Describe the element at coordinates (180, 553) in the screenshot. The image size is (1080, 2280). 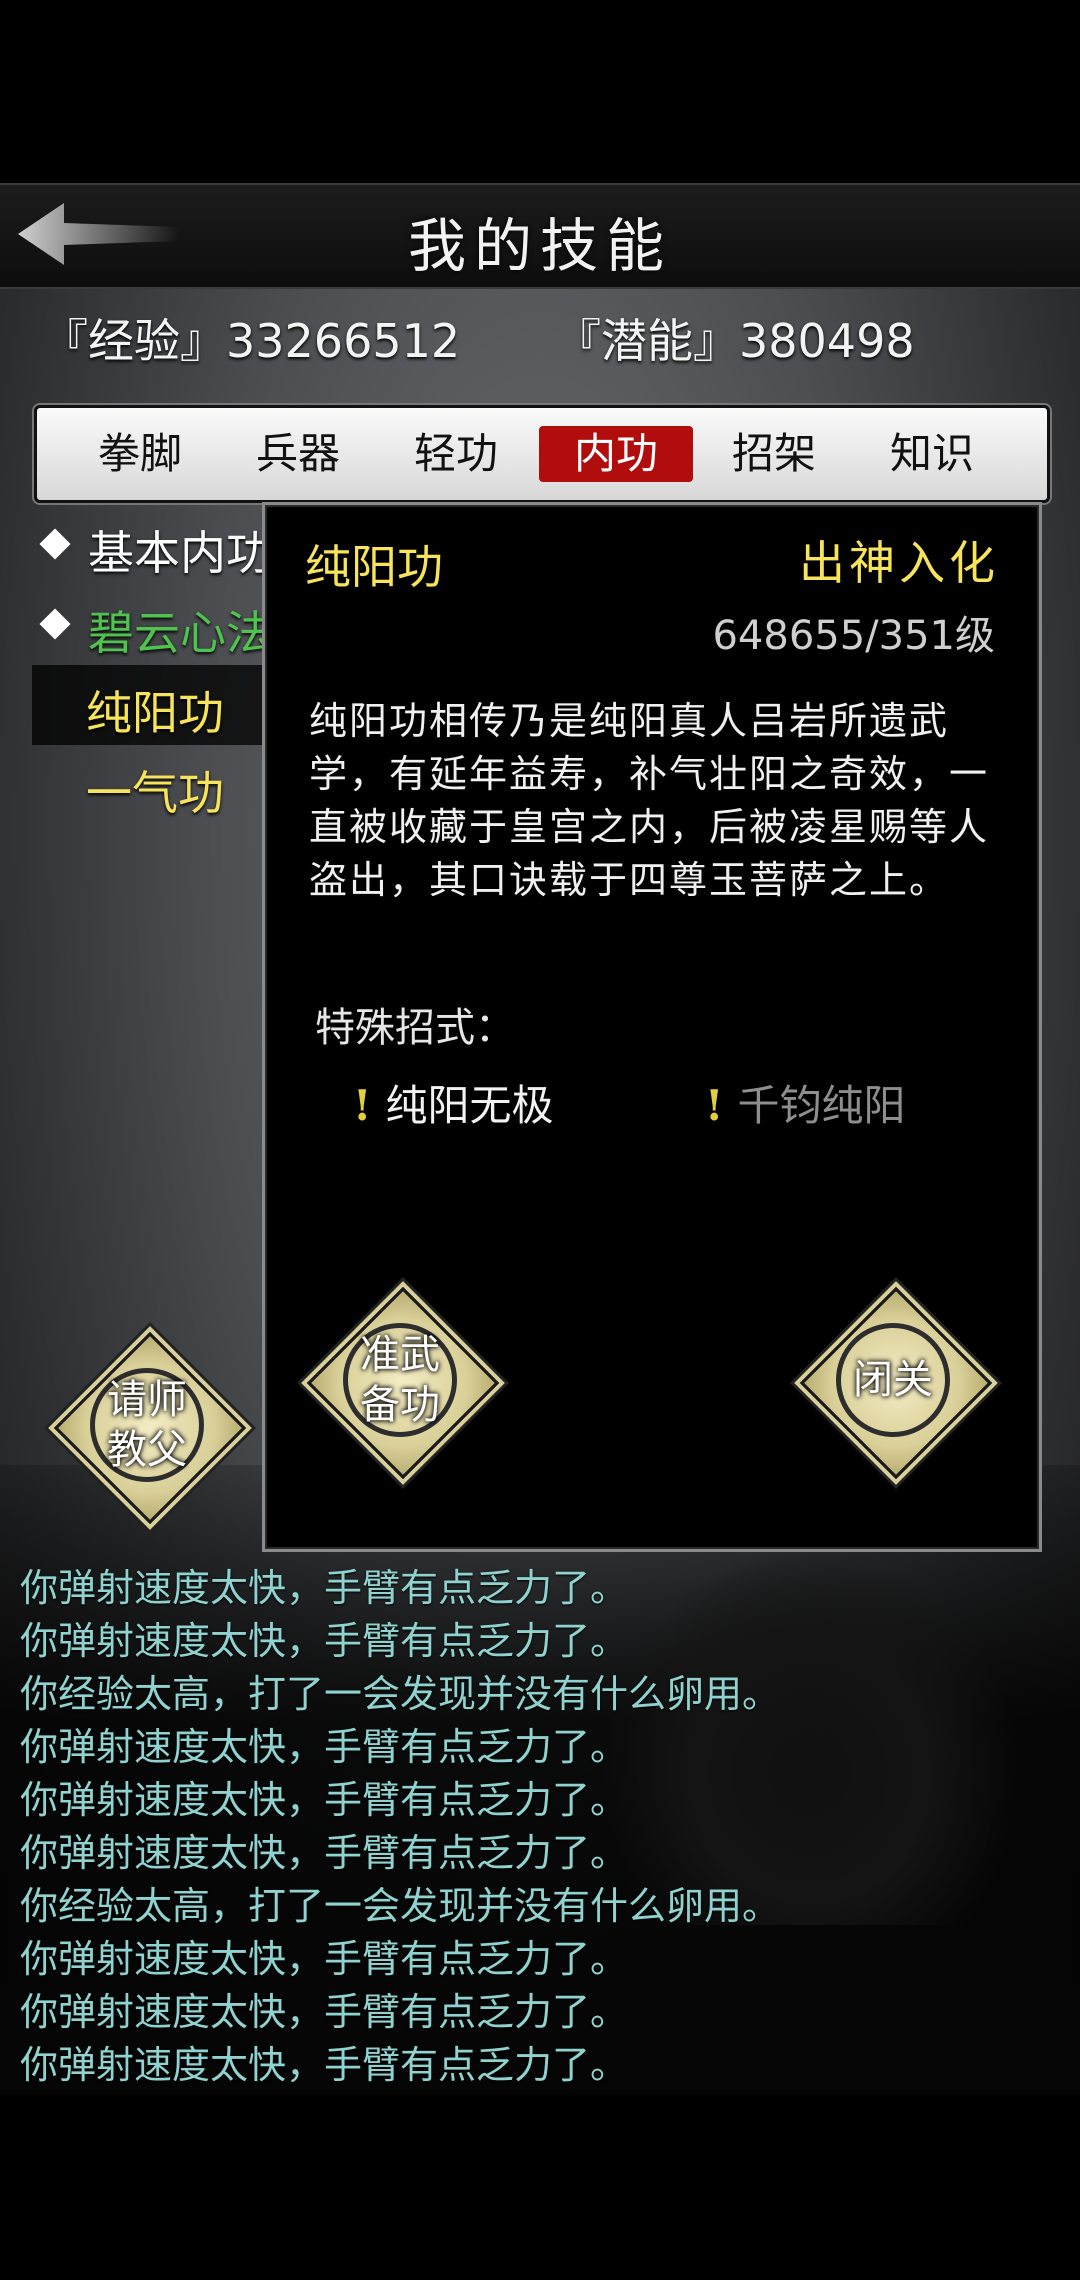
I see `skill-label: 基本内功` at that location.